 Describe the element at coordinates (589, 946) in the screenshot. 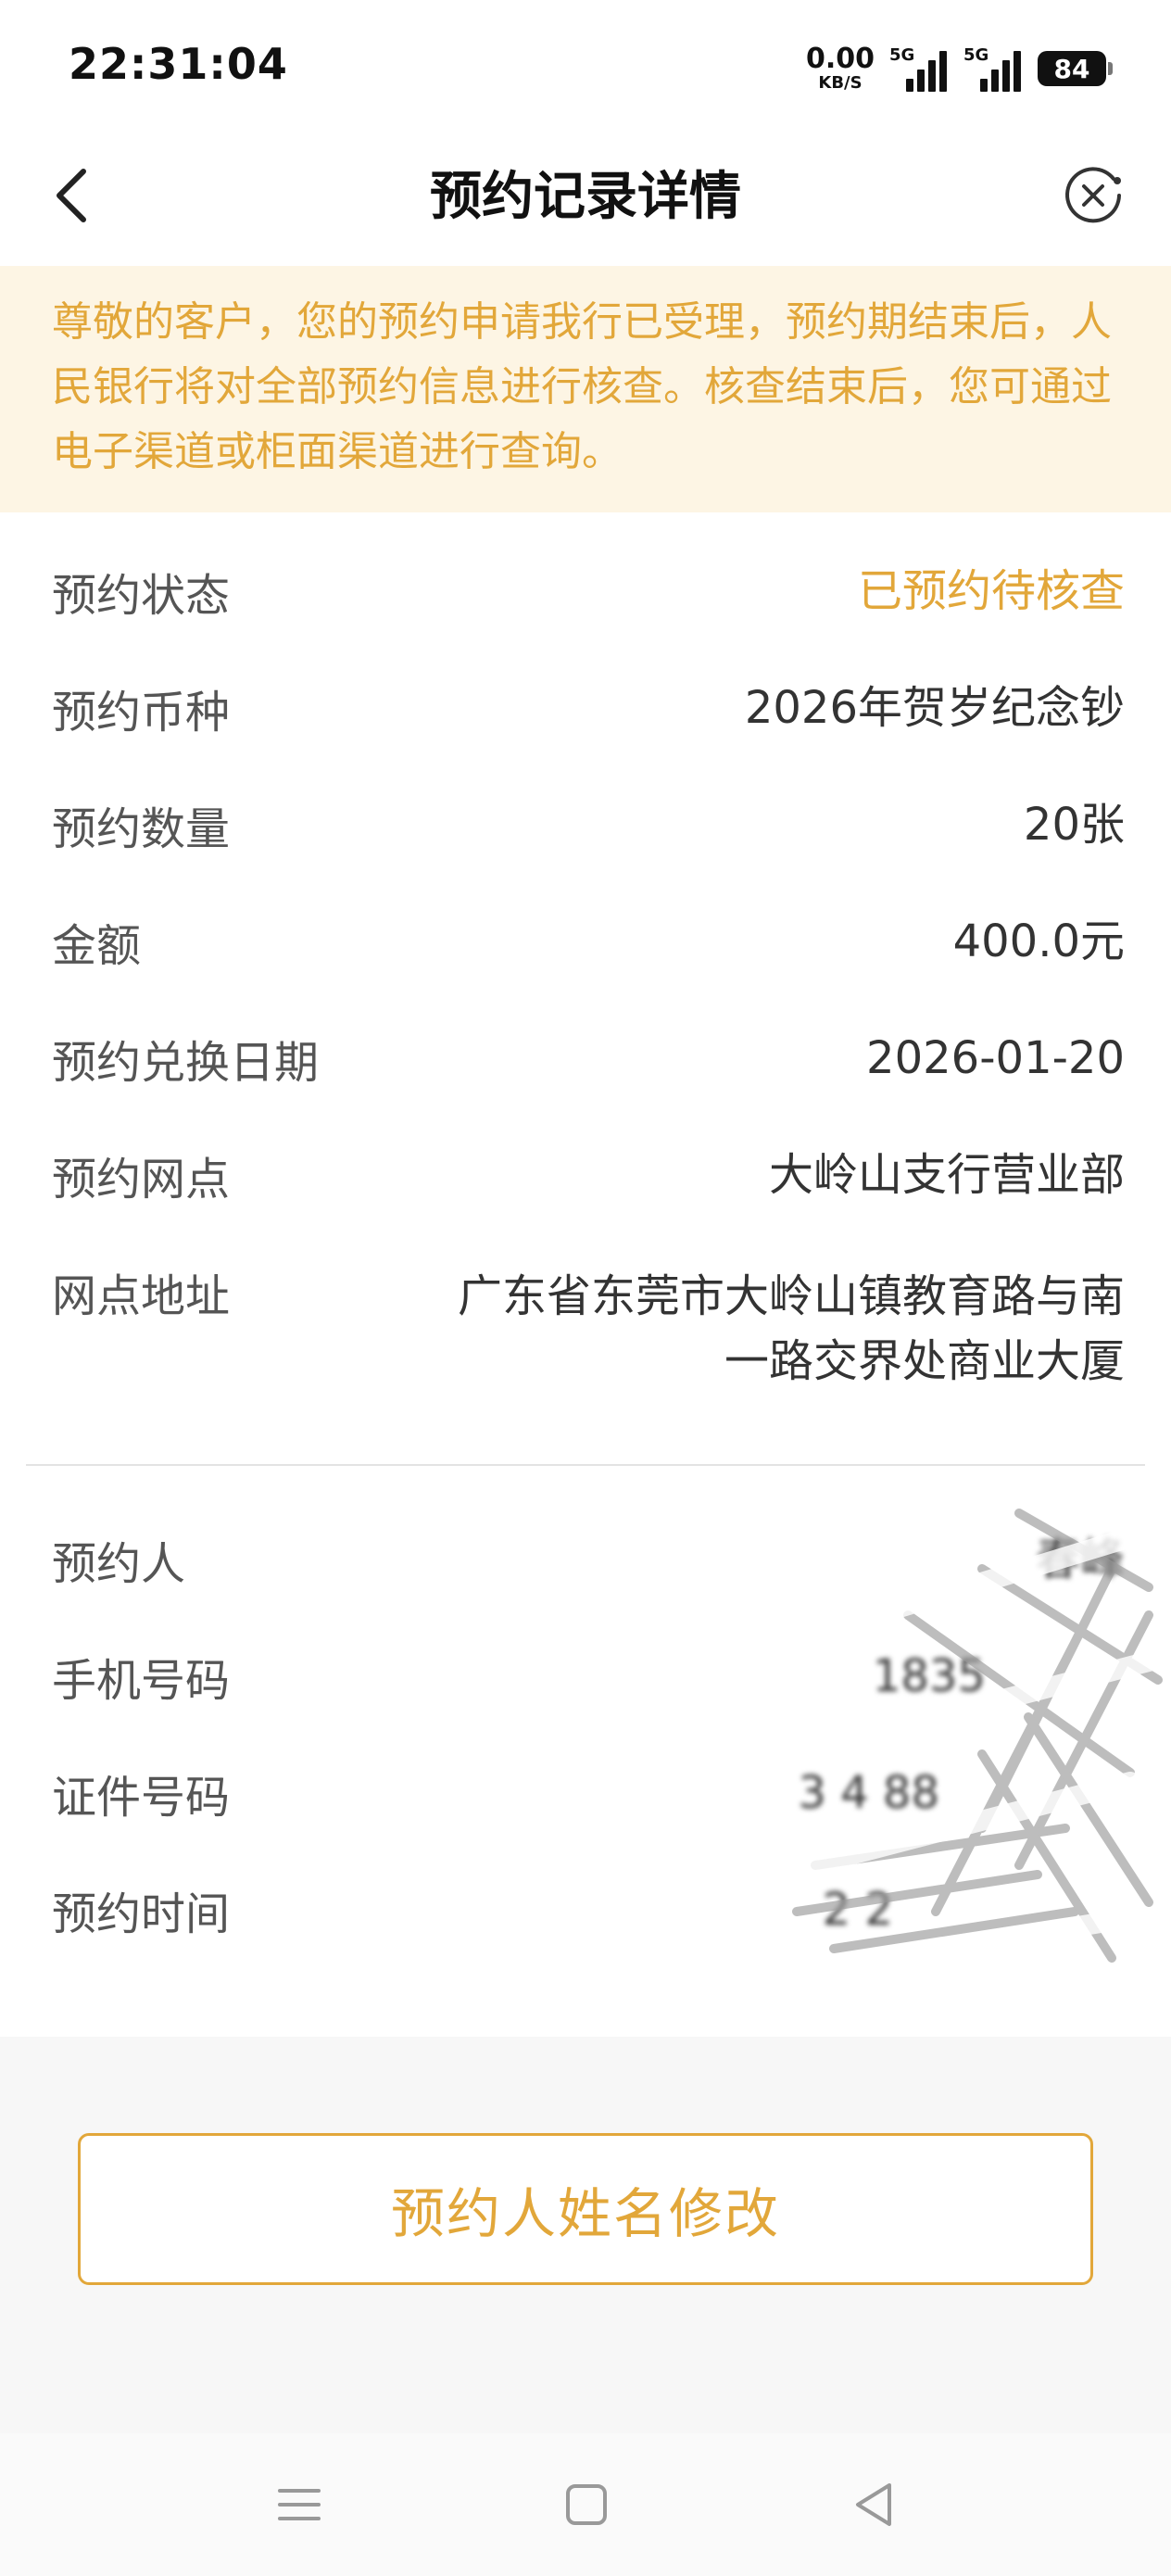

I see `detail-row-amount: 金额 400.0元` at that location.